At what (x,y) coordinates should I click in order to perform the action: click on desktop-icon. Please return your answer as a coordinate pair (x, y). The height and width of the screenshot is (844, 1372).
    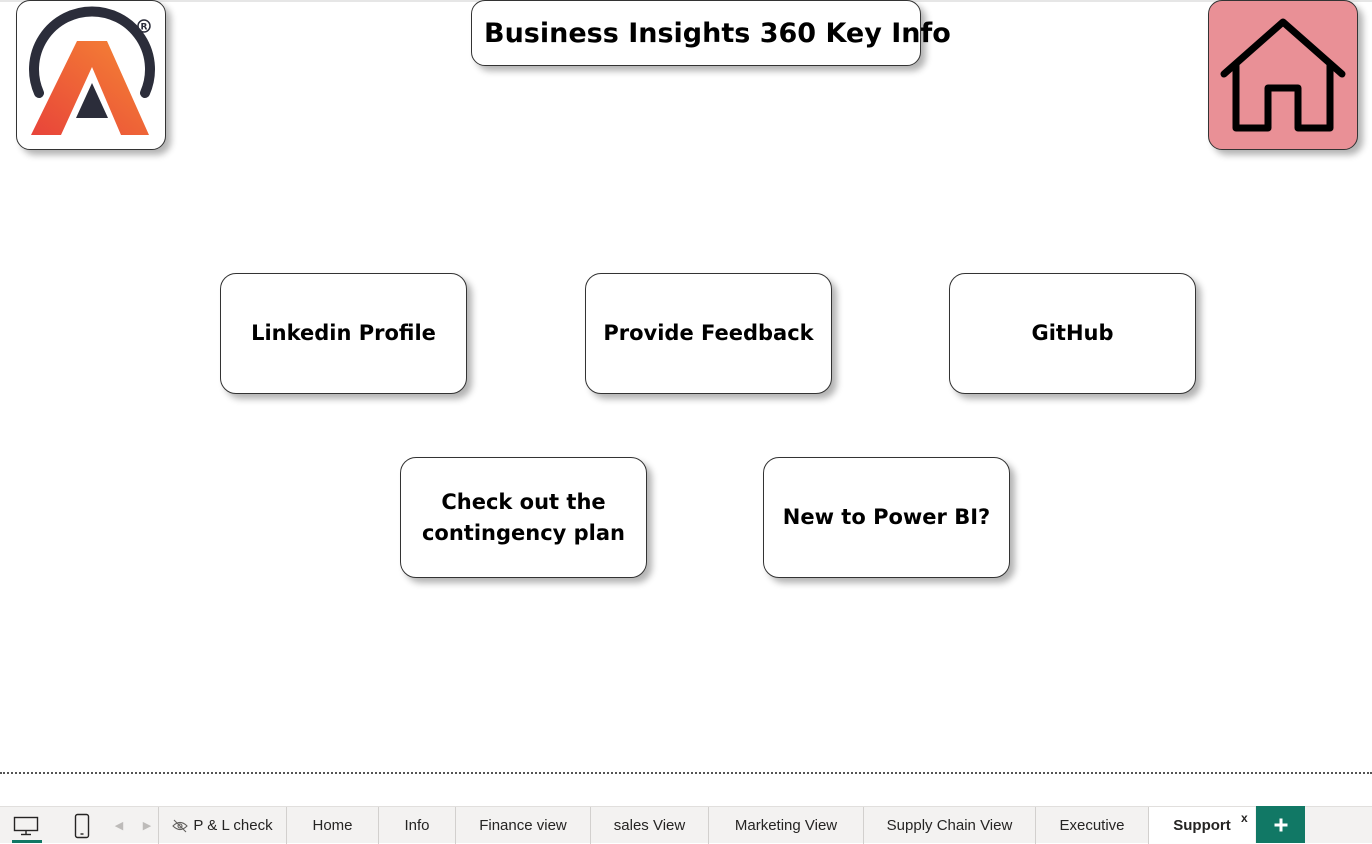
    Looking at the image, I should click on (26, 825).